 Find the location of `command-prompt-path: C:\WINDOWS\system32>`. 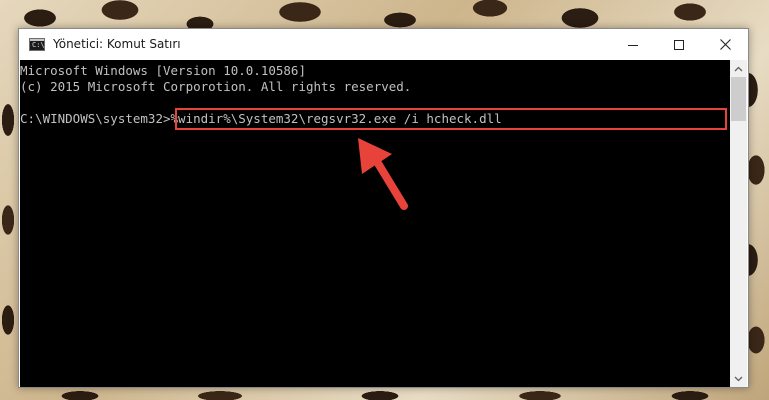

command-prompt-path: C:\WINDOWS\system32> is located at coordinates (95, 118).